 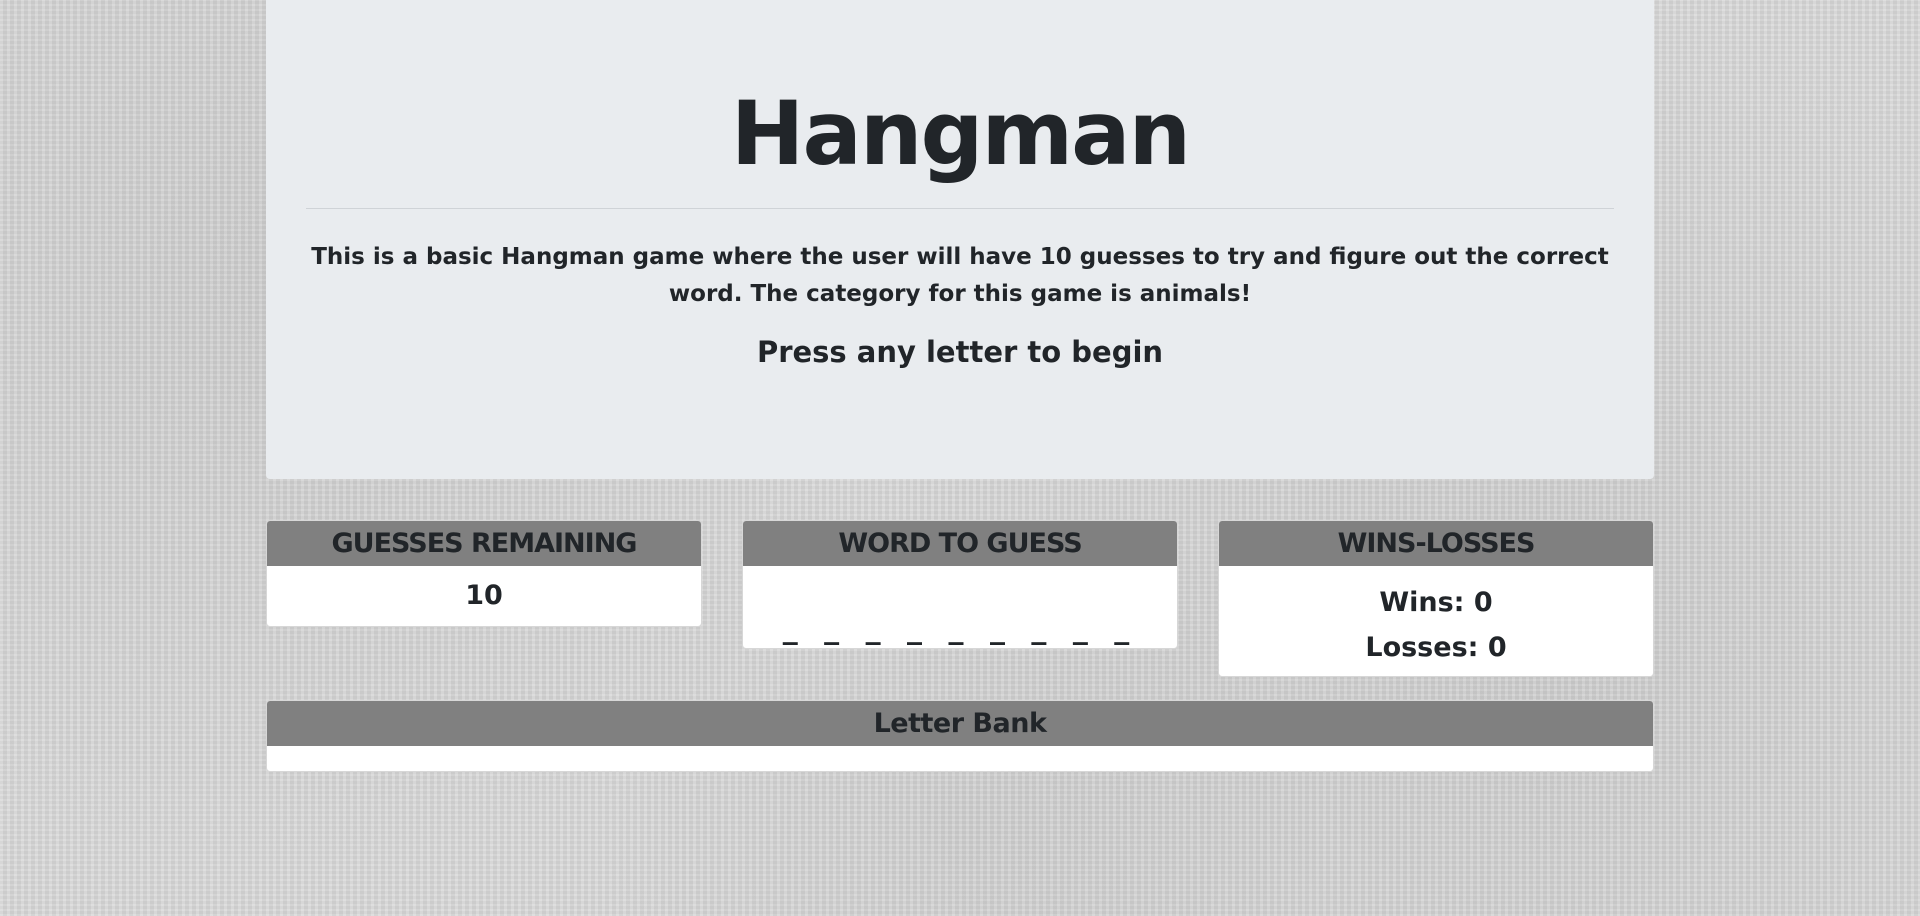 I want to click on guesses-remaining-heading: GUESSES REMAINING, so click(x=484, y=543).